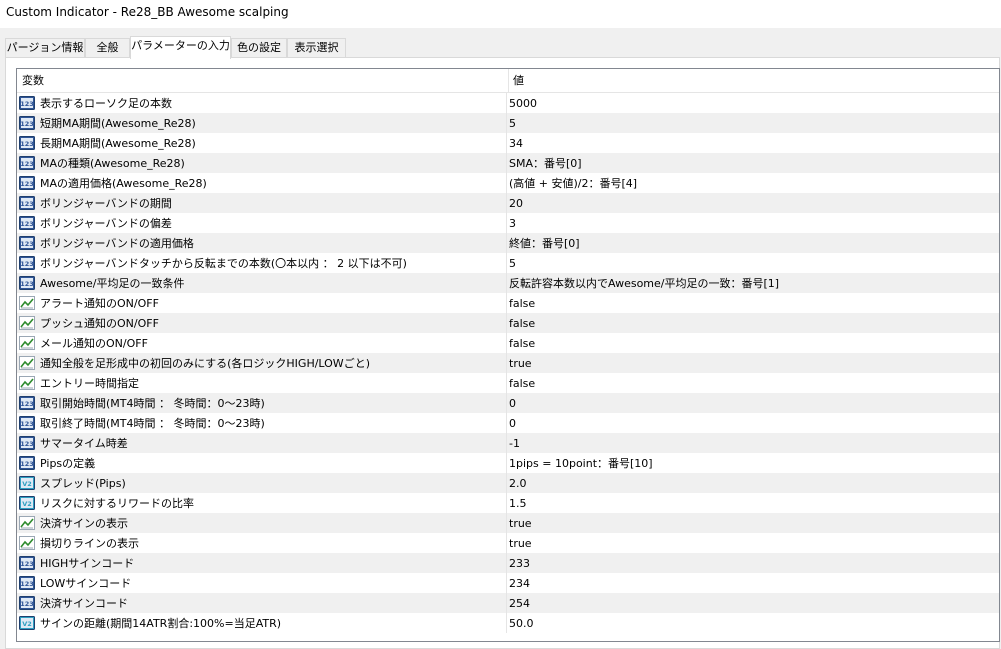 The width and height of the screenshot is (1001, 649). I want to click on table-row: 123 表示するローソク足の本数 5000, so click(508, 103).